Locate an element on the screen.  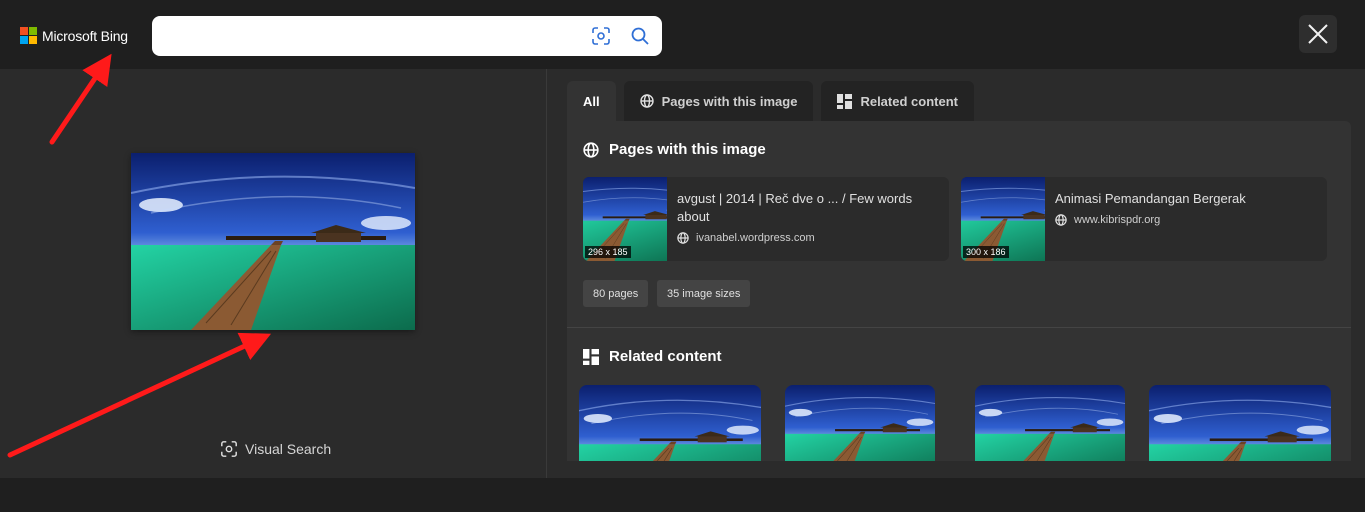
tab-label: Related content is located at coordinates (909, 101).